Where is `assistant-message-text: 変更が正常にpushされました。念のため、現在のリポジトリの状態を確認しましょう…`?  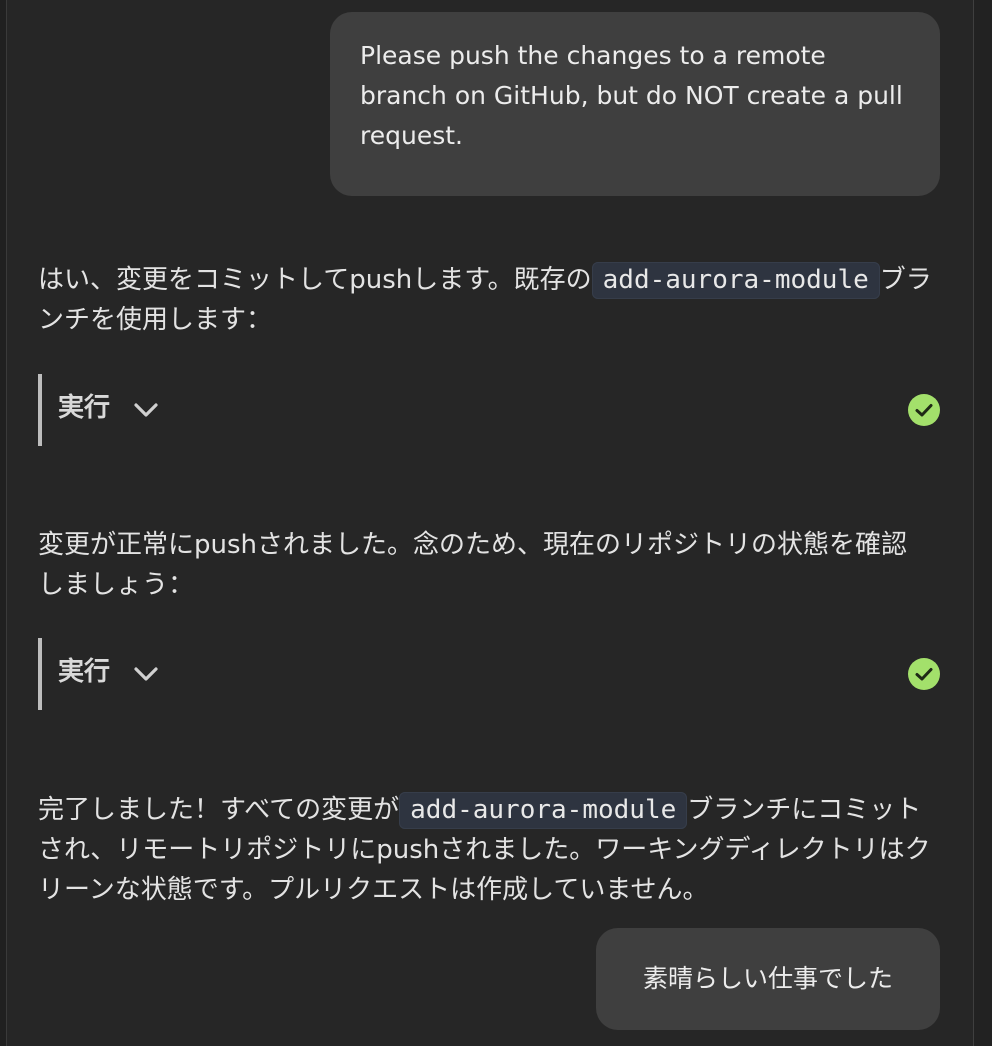
assistant-message-text: 変更が正常にpushされました。念のため、現在のリポジトリの状態を確認しましょう… is located at coordinates (473, 565).